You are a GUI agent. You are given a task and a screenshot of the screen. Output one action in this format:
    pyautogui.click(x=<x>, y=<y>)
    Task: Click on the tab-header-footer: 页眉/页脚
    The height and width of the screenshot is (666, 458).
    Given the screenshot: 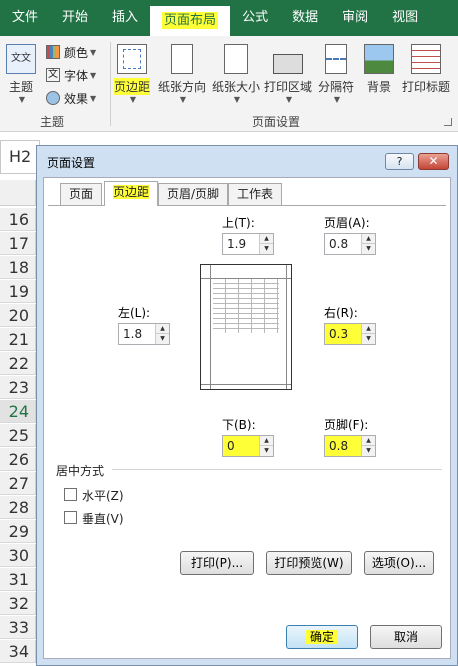 What is the action you would take?
    pyautogui.click(x=193, y=194)
    